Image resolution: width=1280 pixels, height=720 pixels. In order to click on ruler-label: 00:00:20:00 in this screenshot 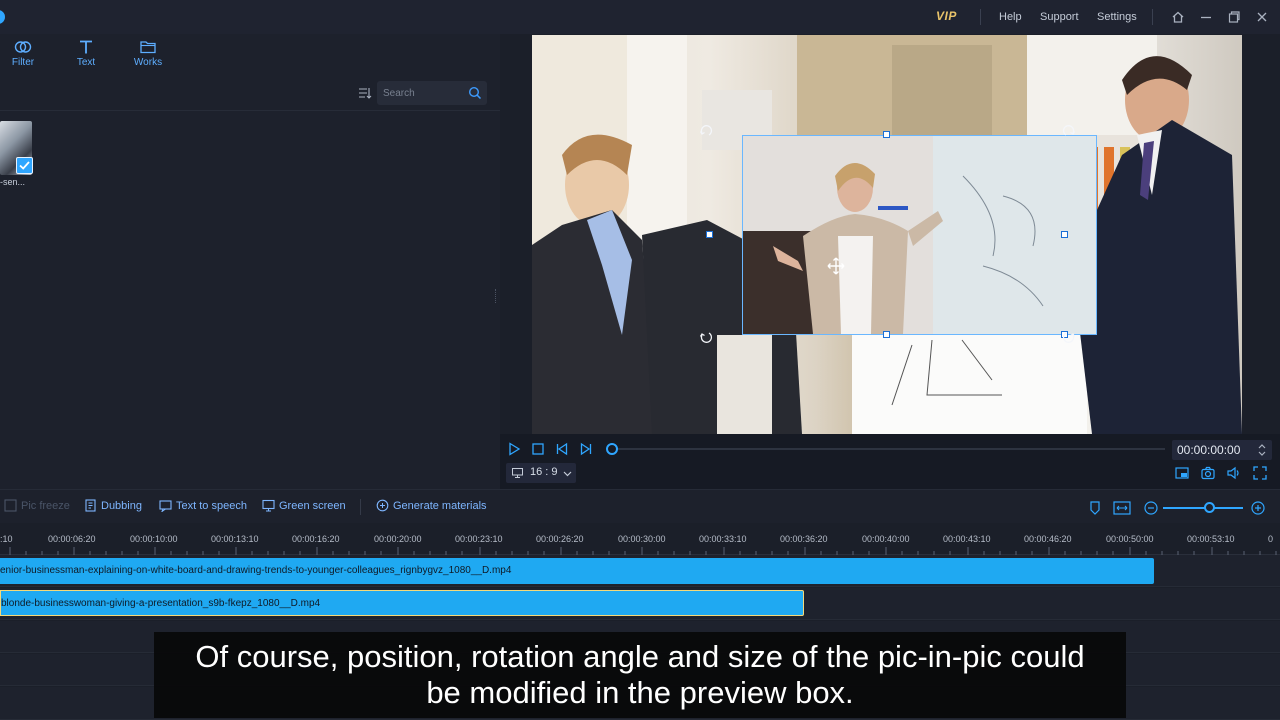, I will do `click(398, 539)`.